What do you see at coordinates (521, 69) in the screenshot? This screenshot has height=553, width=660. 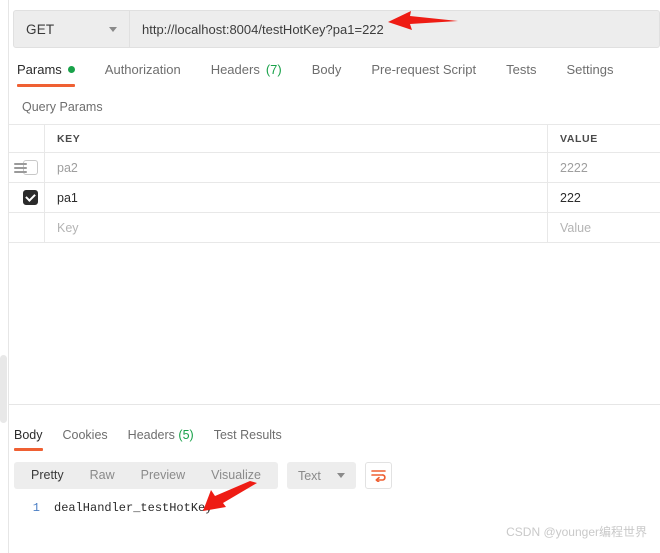 I see `tab-tests-label: Tests` at bounding box center [521, 69].